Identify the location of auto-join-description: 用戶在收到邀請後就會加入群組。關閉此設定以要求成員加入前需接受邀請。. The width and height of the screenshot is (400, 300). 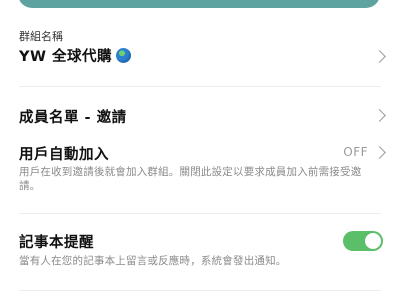
(190, 179).